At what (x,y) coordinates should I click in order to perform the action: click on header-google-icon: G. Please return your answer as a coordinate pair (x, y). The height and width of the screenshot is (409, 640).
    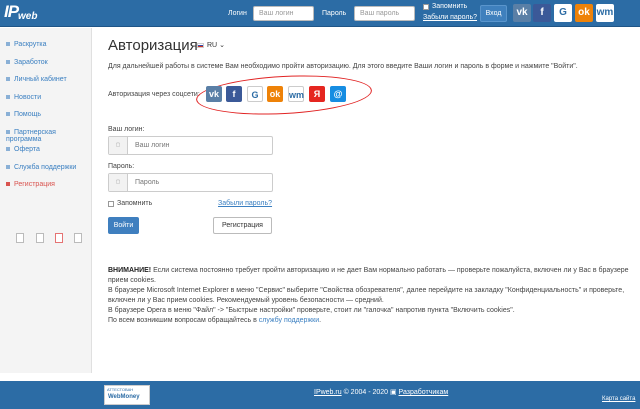
    Looking at the image, I should click on (563, 13).